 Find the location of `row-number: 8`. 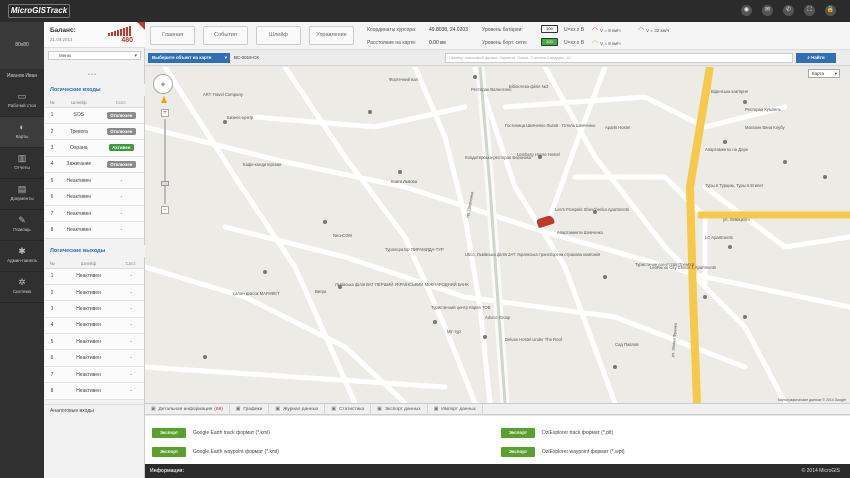

row-number: 8 is located at coordinates (52, 230).